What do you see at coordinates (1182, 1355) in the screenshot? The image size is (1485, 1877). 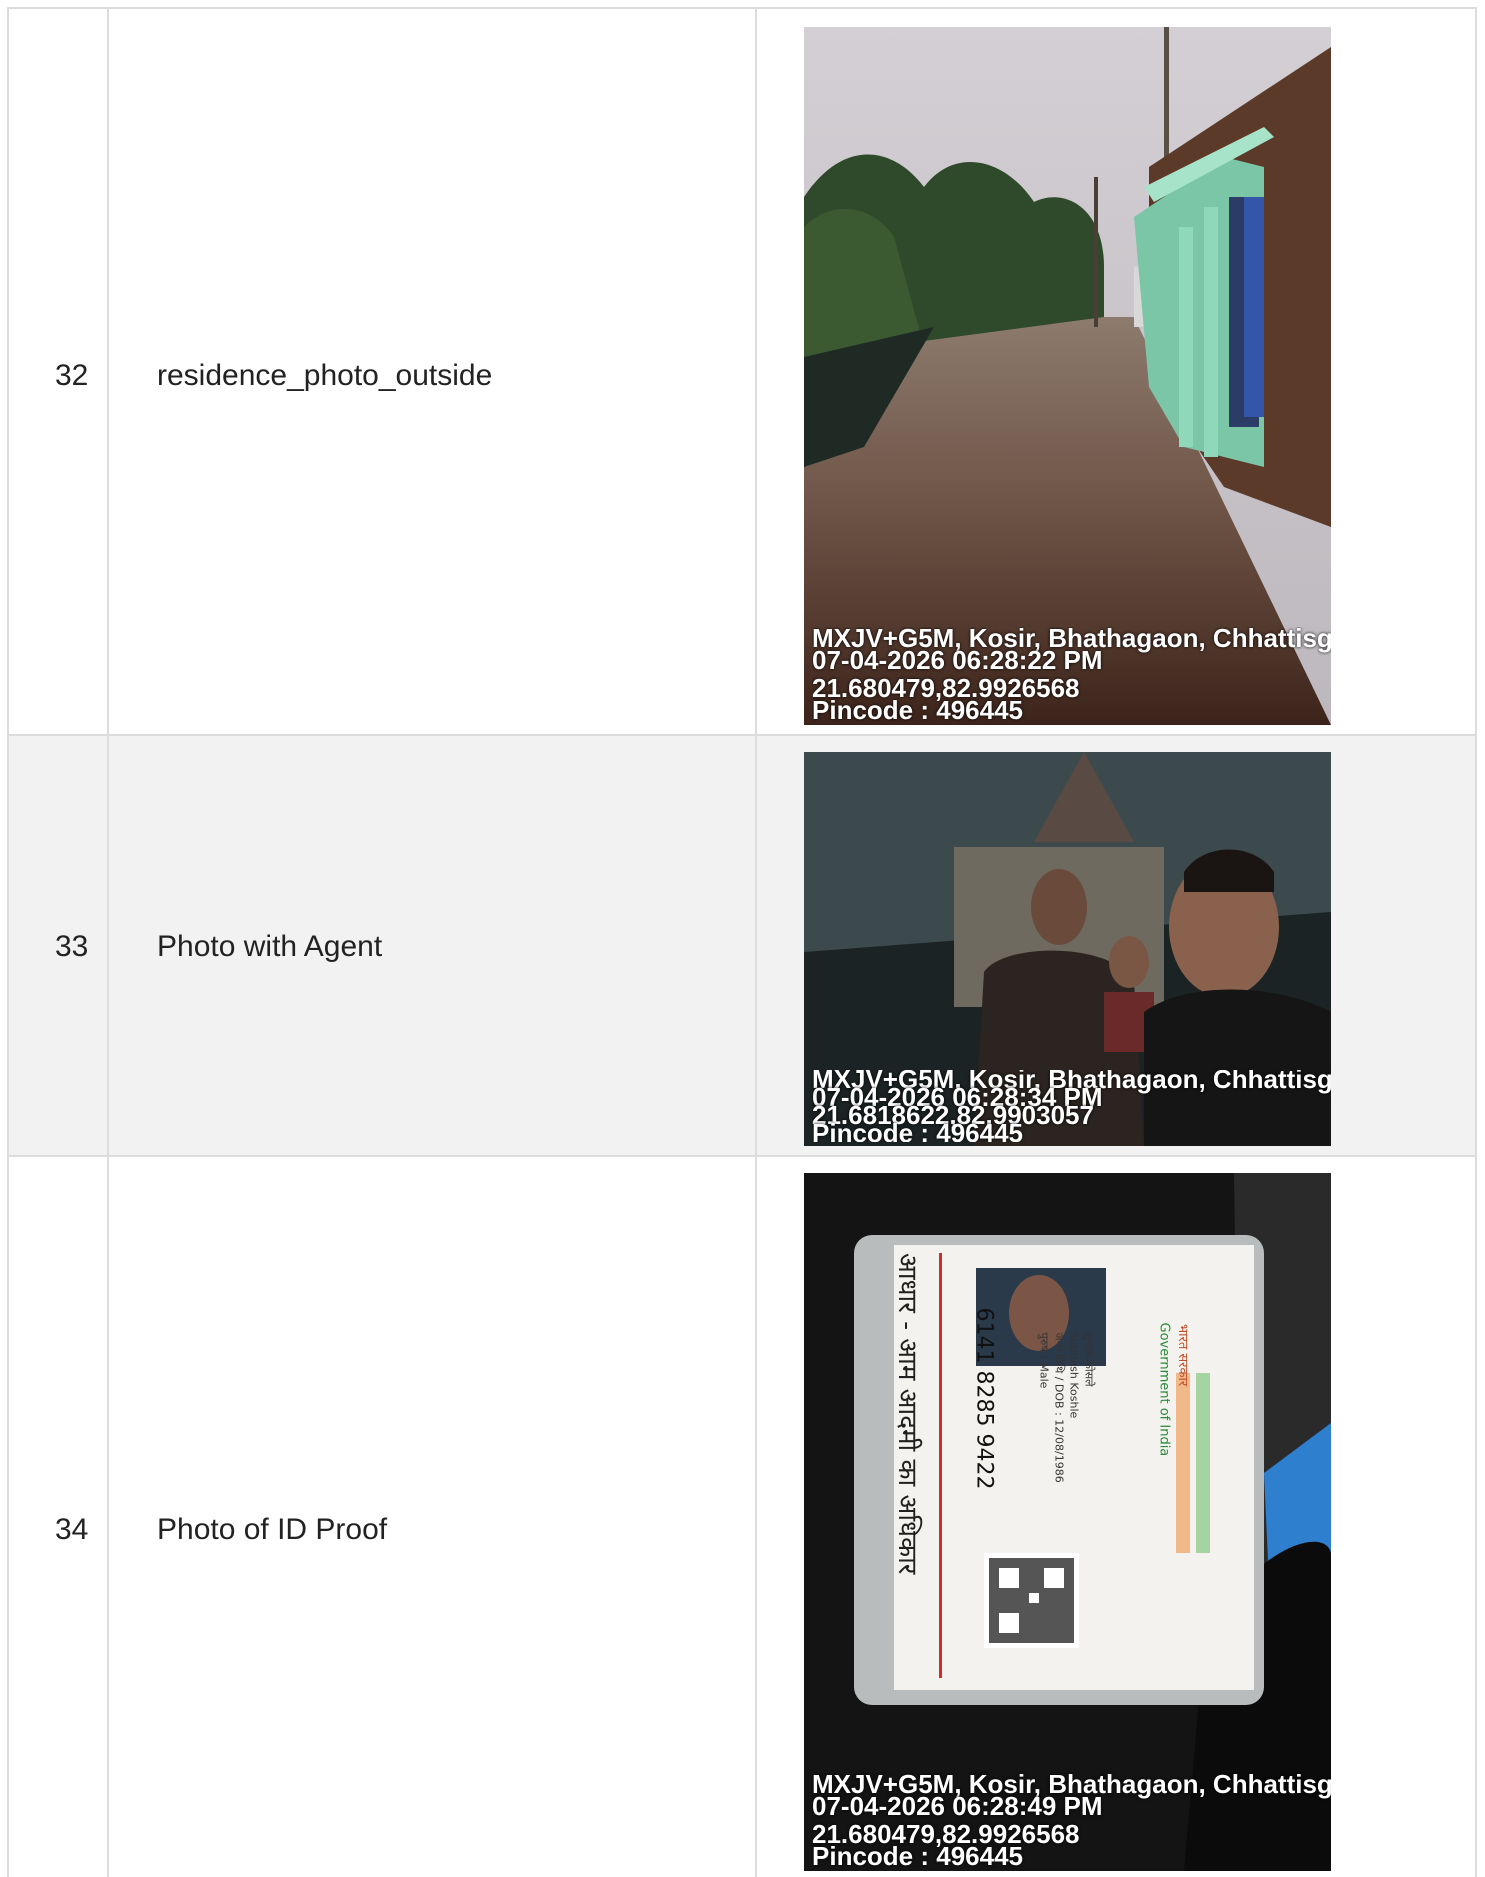 I see `card-issuer-hindi: भारत सरकार` at bounding box center [1182, 1355].